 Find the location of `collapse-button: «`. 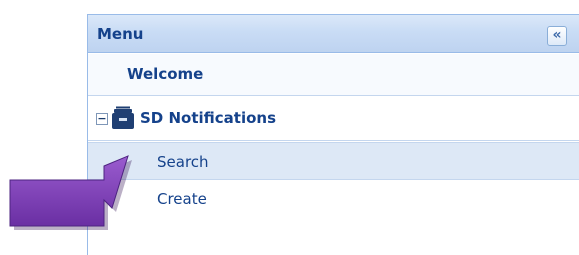

collapse-button: « is located at coordinates (557, 36).